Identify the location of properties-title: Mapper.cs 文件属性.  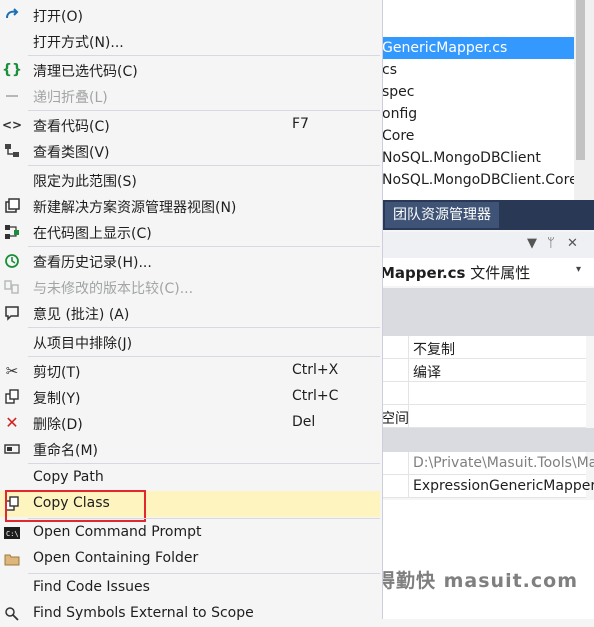
(455, 272).